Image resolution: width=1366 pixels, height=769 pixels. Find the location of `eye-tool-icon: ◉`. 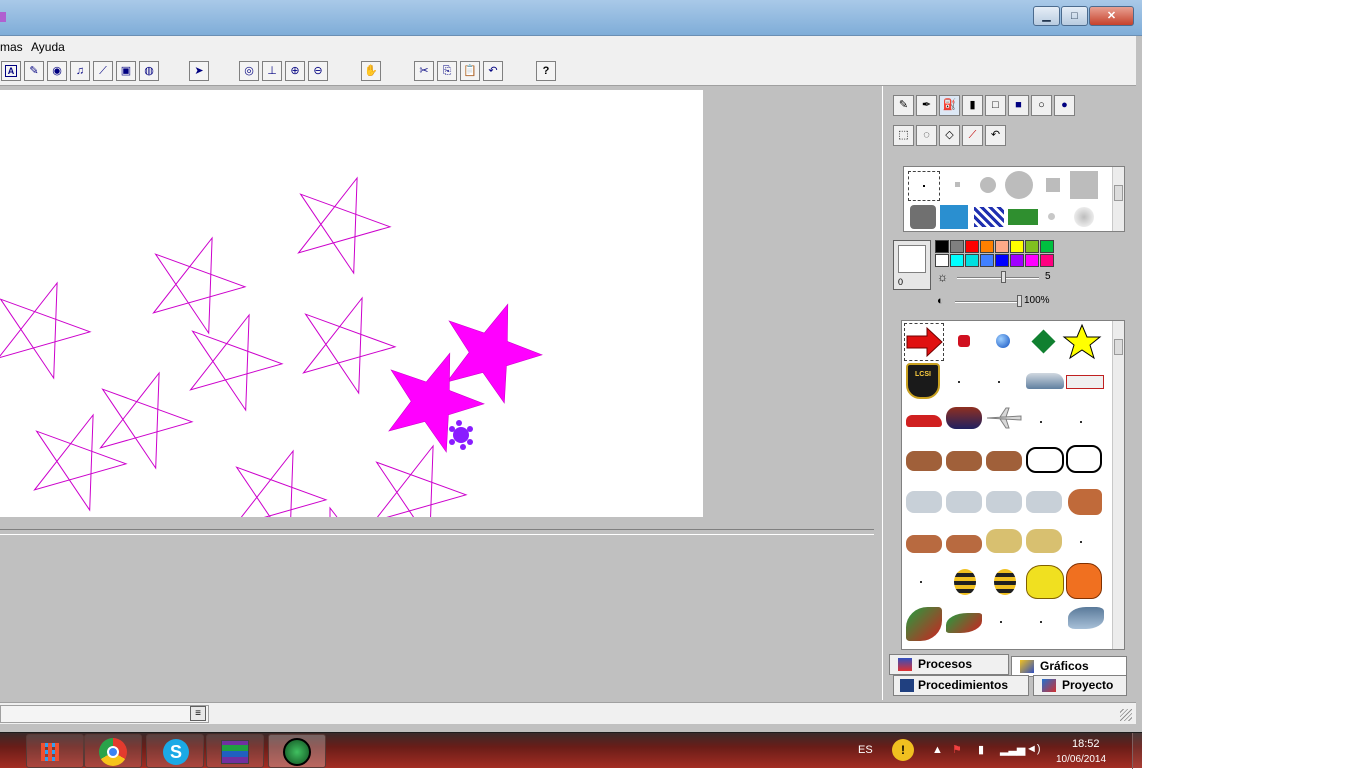

eye-tool-icon: ◉ is located at coordinates (57, 71).